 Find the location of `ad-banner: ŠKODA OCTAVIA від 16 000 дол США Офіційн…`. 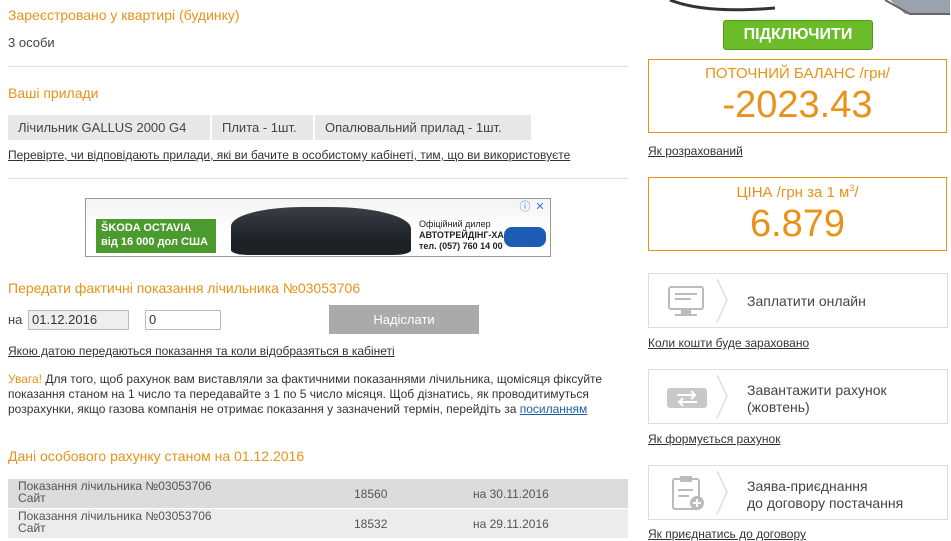

ad-banner: ŠKODA OCTAVIA від 16 000 дол США Офіційн… is located at coordinates (318, 227).